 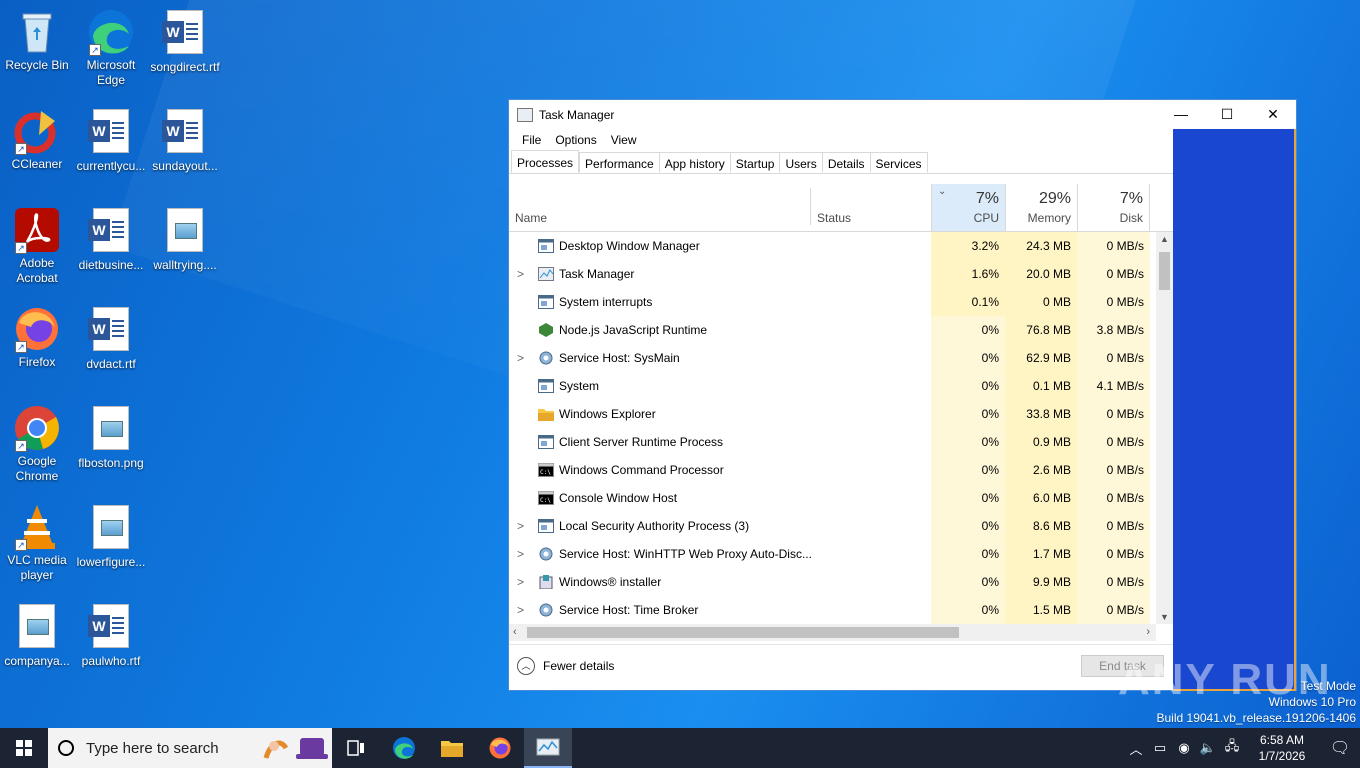 I want to click on horizontal-scrollbar: ‹ ›, so click(x=832, y=632).